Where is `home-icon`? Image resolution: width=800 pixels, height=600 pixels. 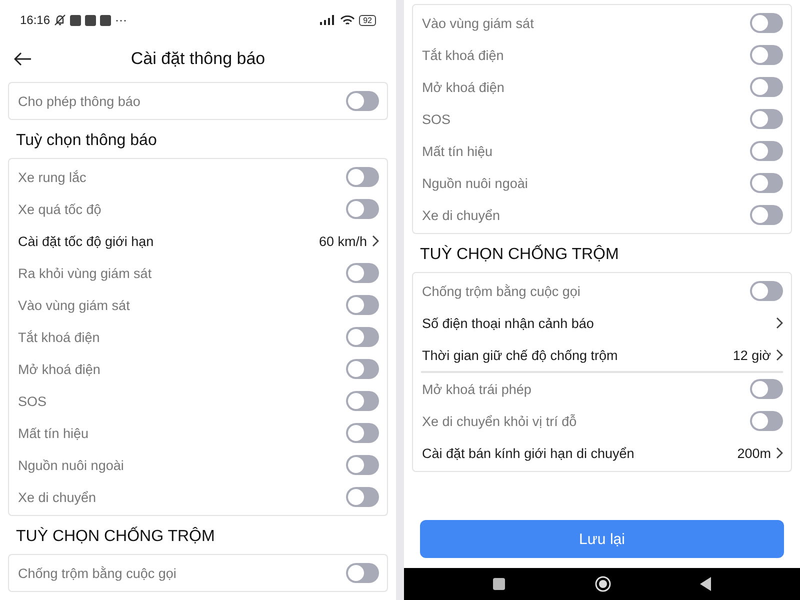 home-icon is located at coordinates (602, 584).